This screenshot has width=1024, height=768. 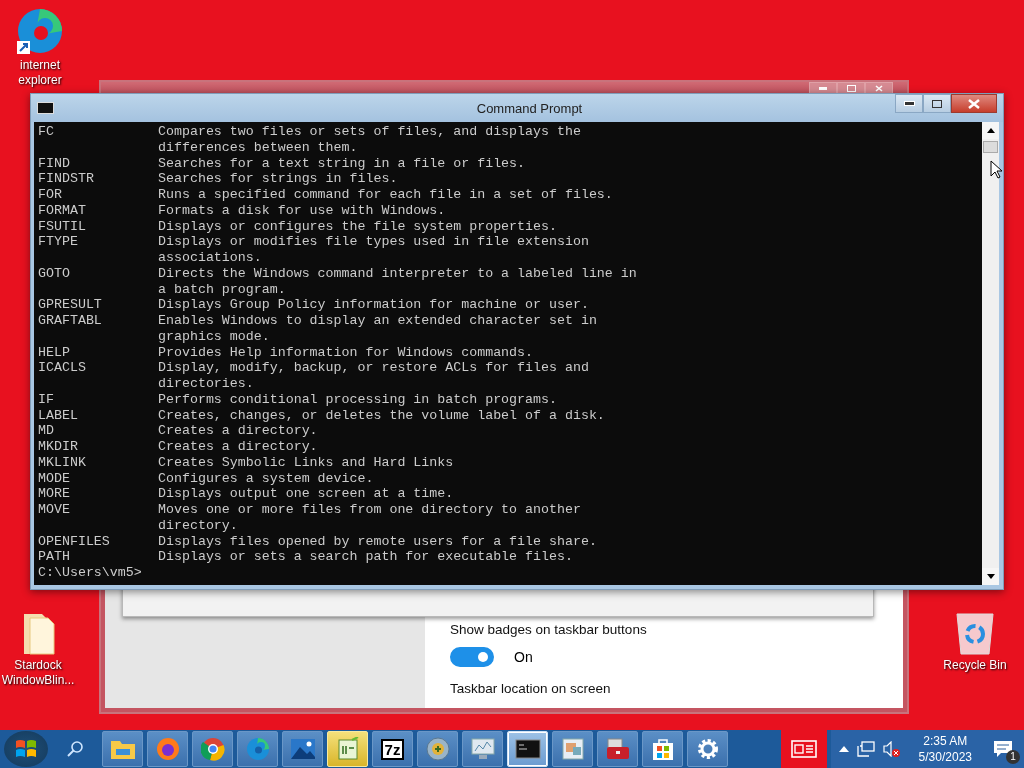 What do you see at coordinates (346, 352) in the screenshot?
I see `command-description: Provides Help information for Windows commands.` at bounding box center [346, 352].